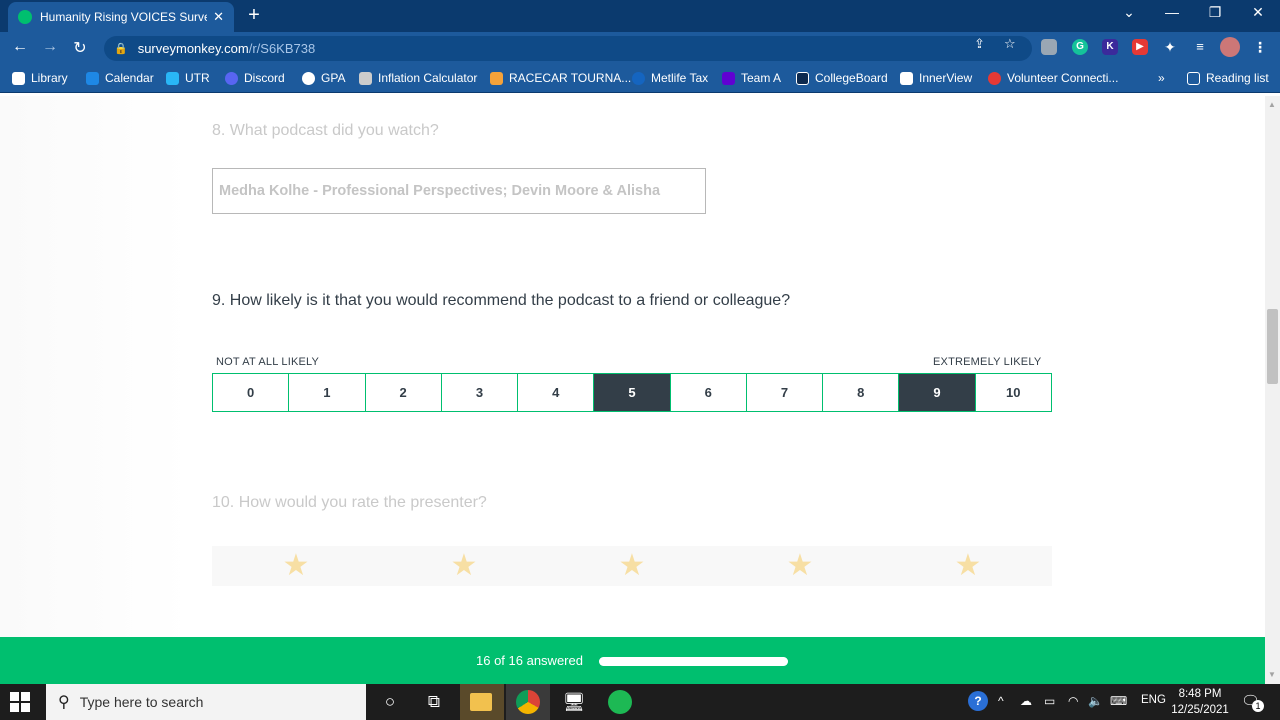 Image resolution: width=1280 pixels, height=720 pixels. What do you see at coordinates (1170, 47) in the screenshot?
I see `extensions-puzzle-icon: ✦` at bounding box center [1170, 47].